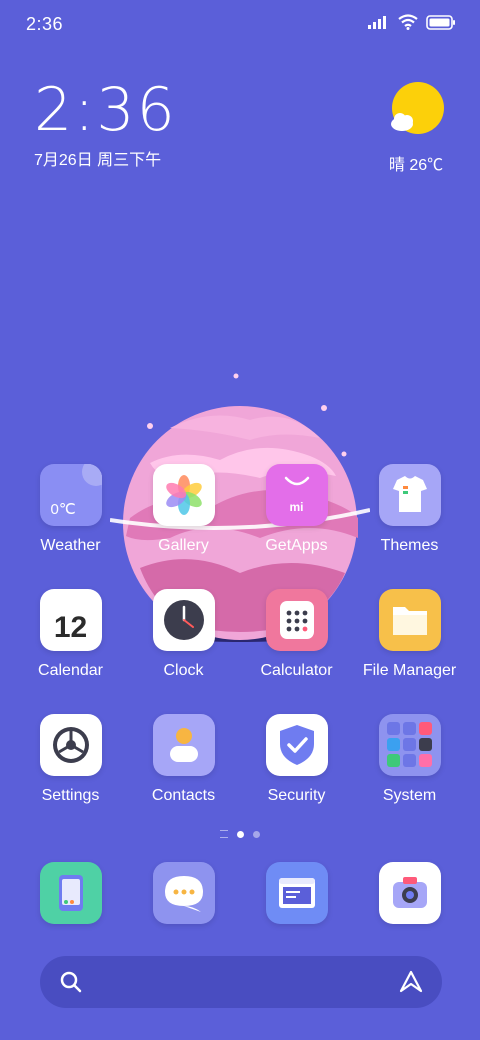  What do you see at coordinates (296, 670) in the screenshot?
I see `app-label: Calculator` at bounding box center [296, 670].